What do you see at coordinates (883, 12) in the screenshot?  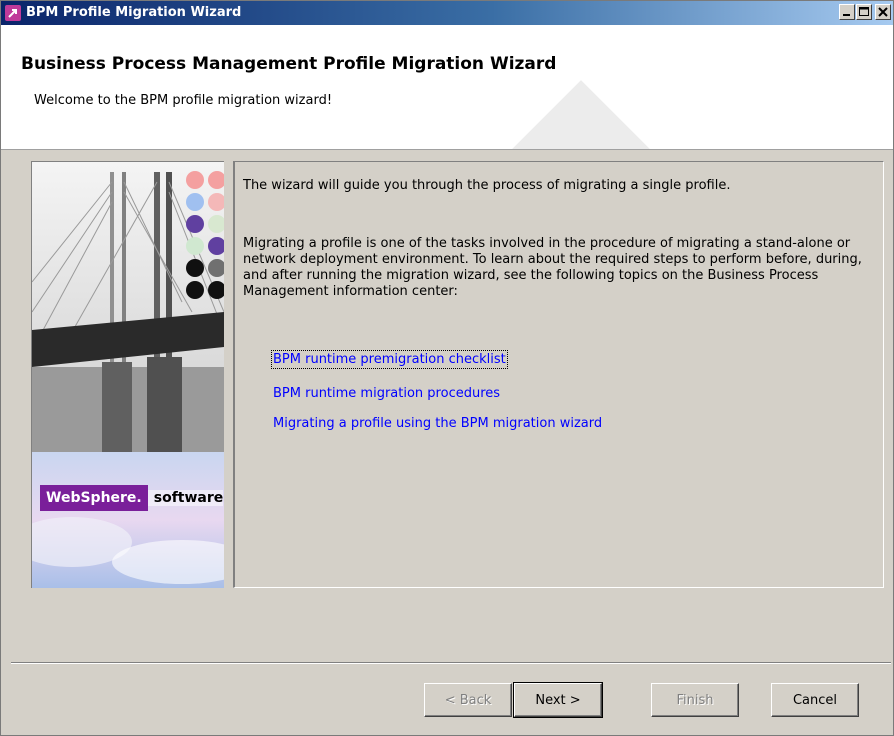 I see `close-icon` at bounding box center [883, 12].